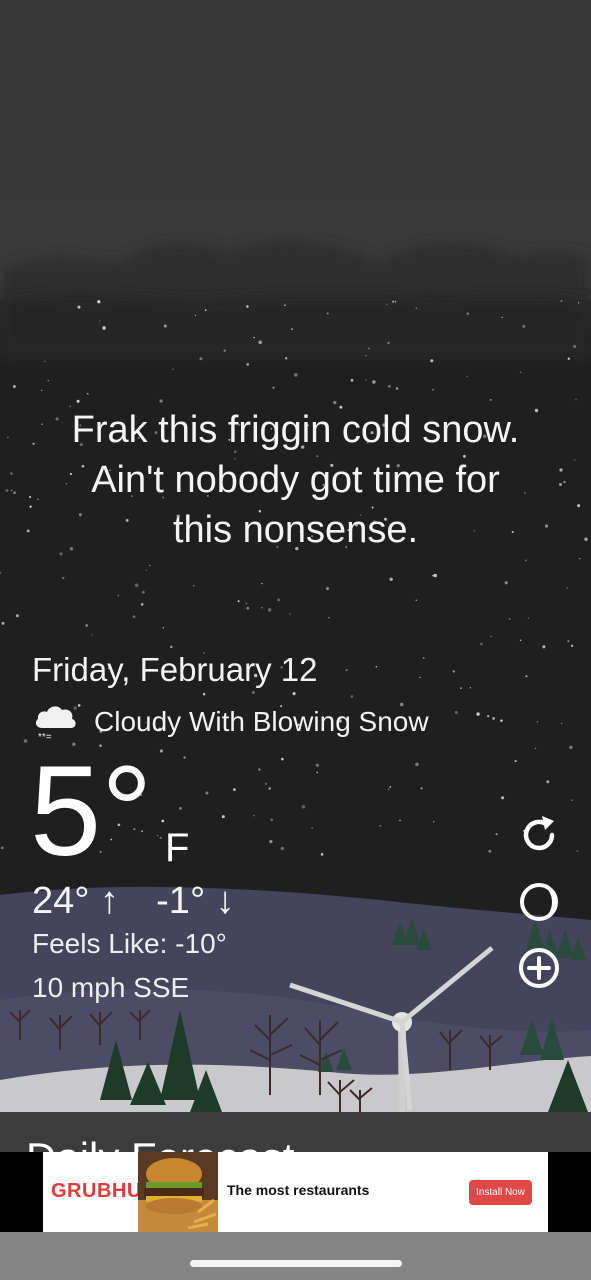 This screenshot has width=591, height=1280. I want to click on theme-button, so click(539, 902).